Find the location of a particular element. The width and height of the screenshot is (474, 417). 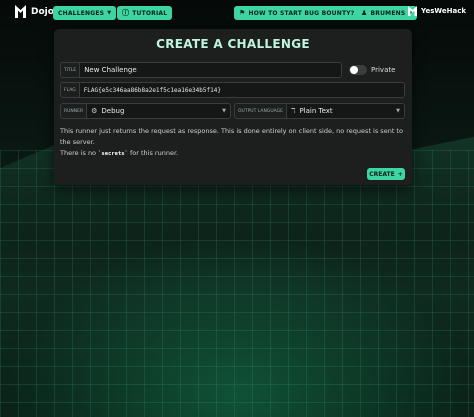

yeswehack-logo-icon is located at coordinates (413, 11).